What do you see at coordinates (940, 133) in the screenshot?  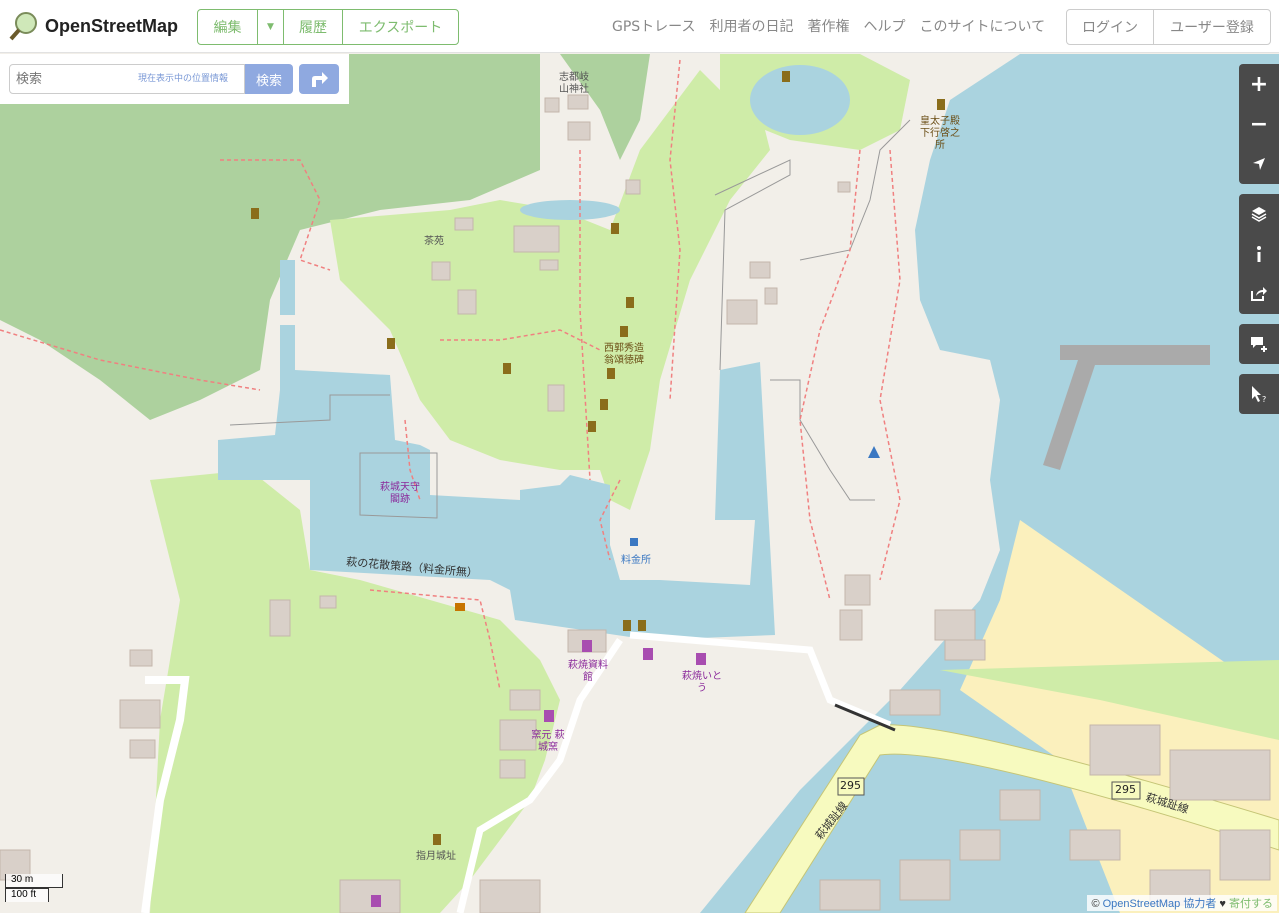 I see `map-label-prince: 皇太子殿下行啓之所` at bounding box center [940, 133].